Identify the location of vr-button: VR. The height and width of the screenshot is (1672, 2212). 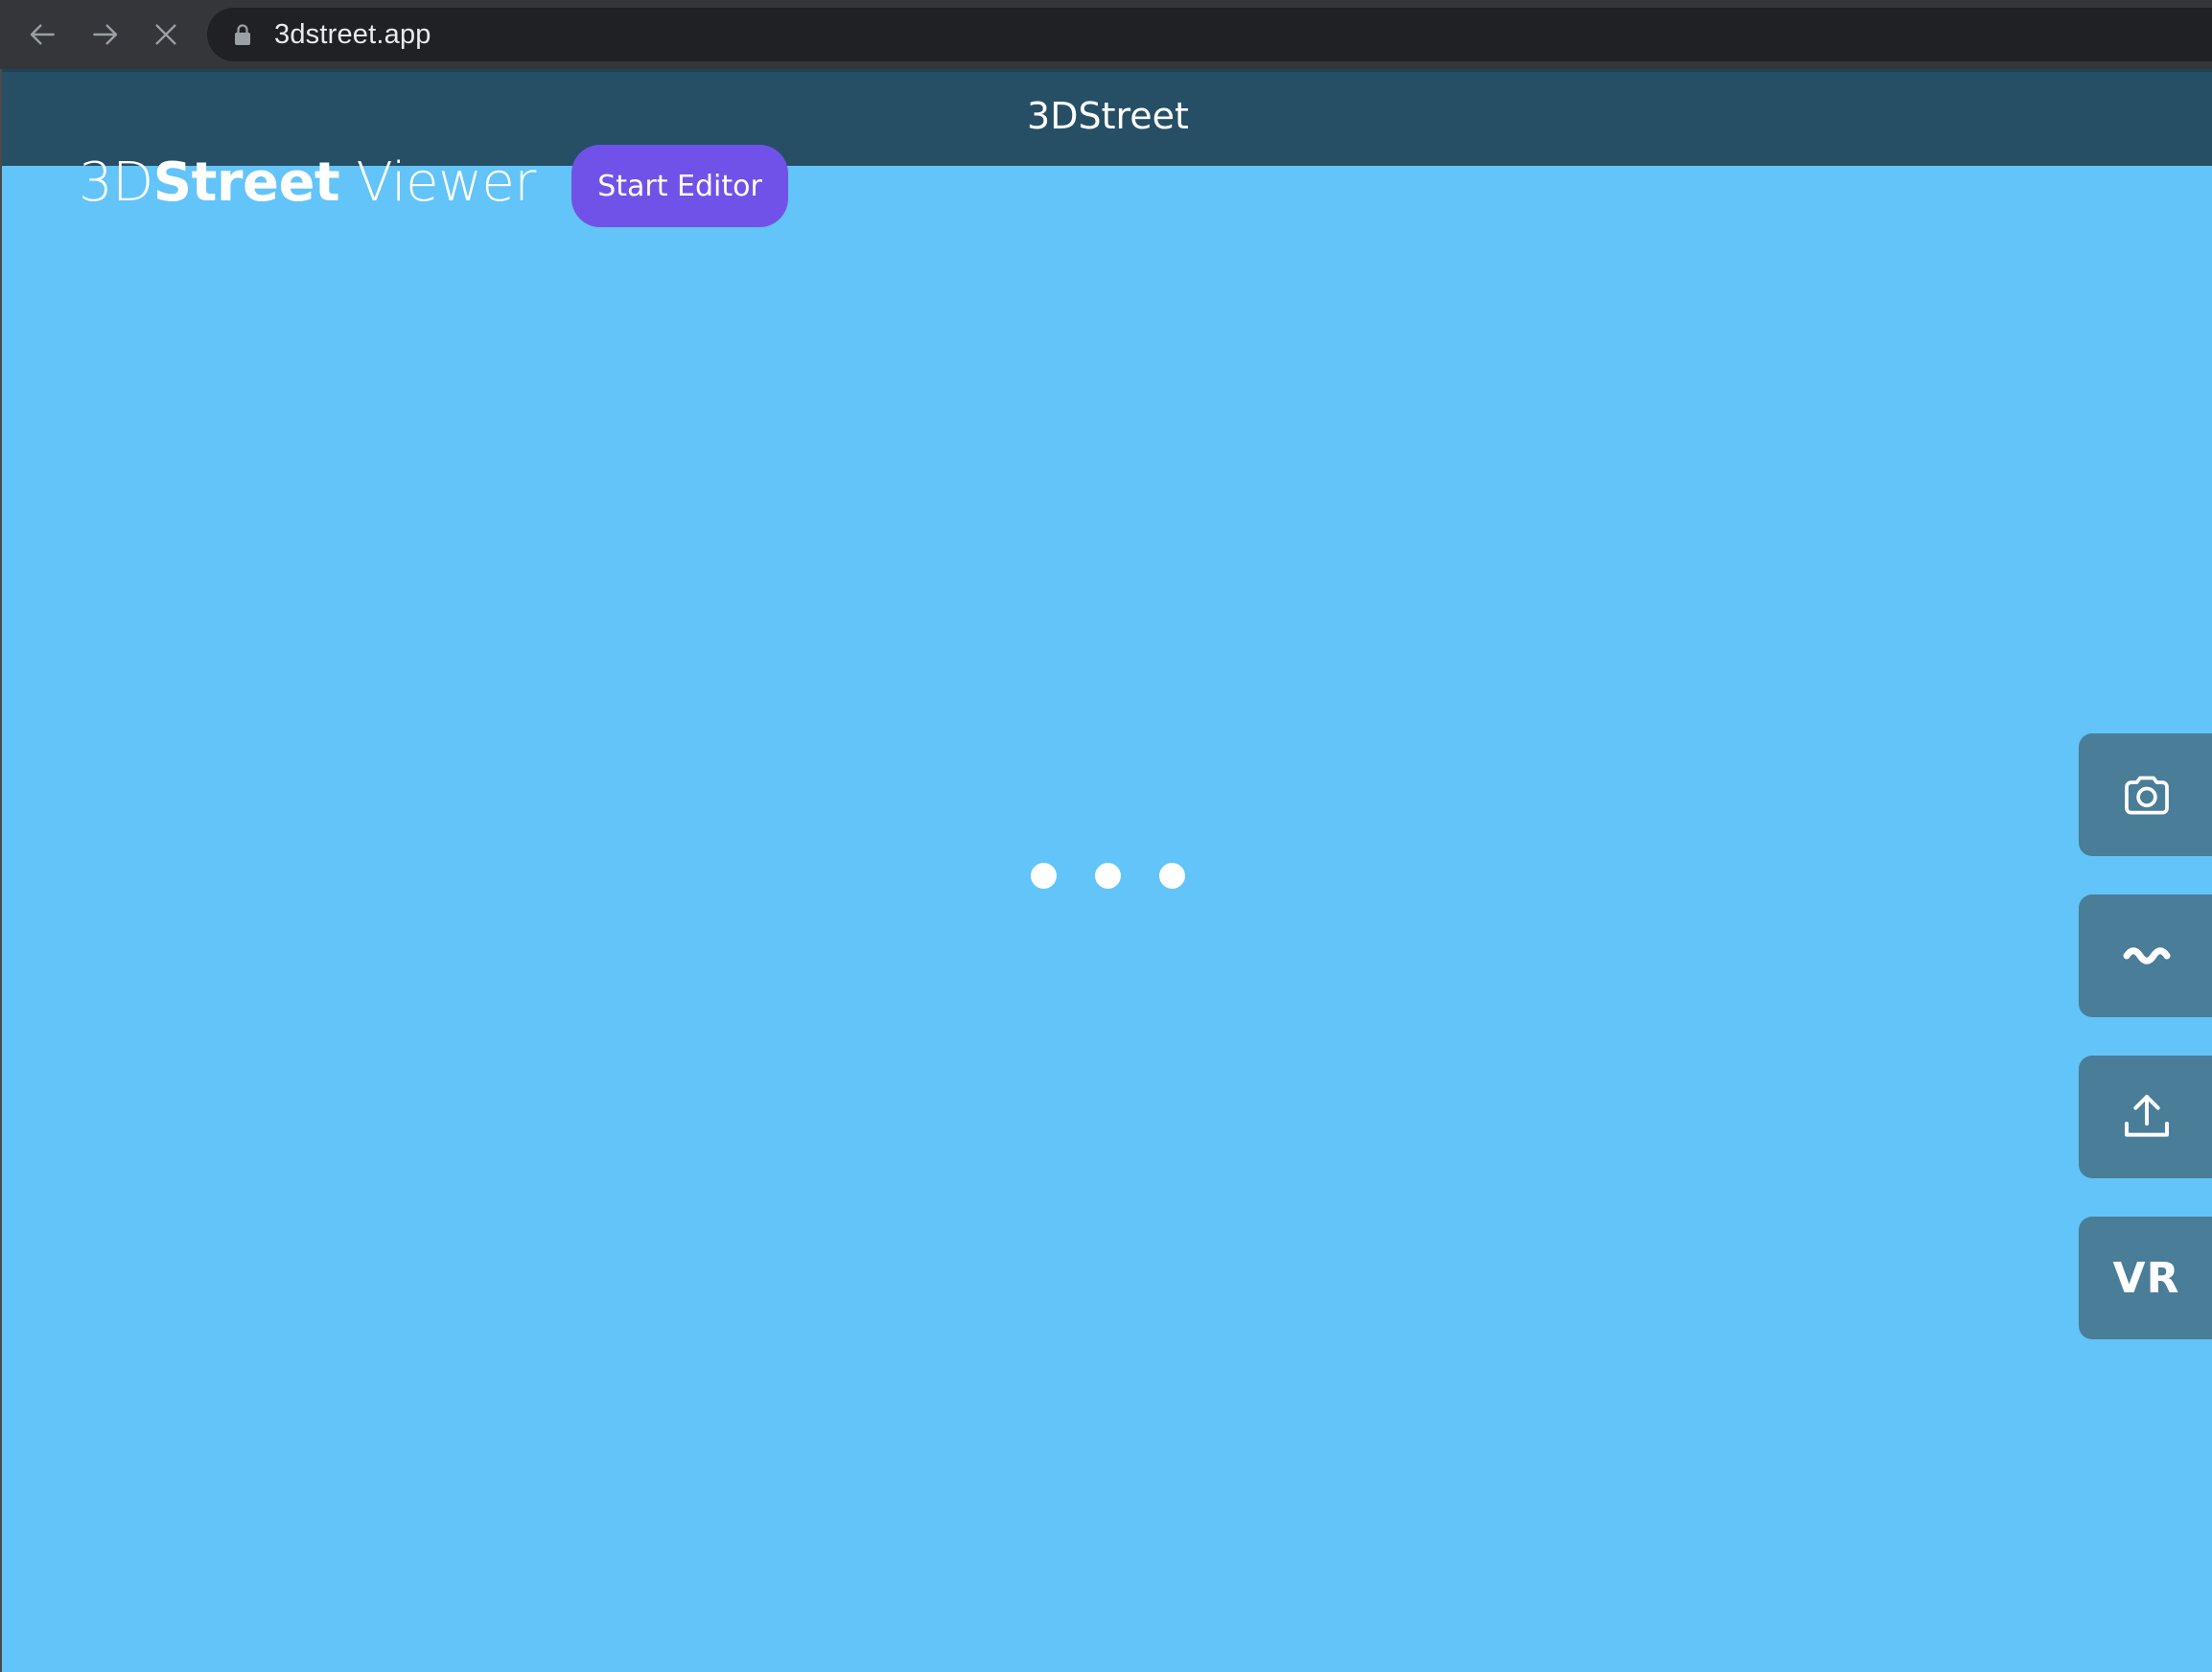
(2145, 1278).